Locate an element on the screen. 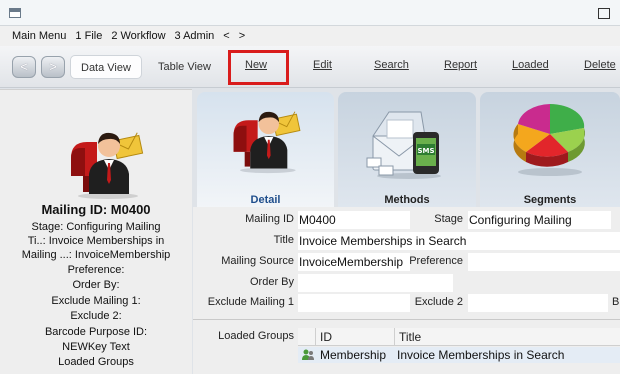 The height and width of the screenshot is (374, 620). title-field: Invoice Memberships in Search is located at coordinates (459, 241).